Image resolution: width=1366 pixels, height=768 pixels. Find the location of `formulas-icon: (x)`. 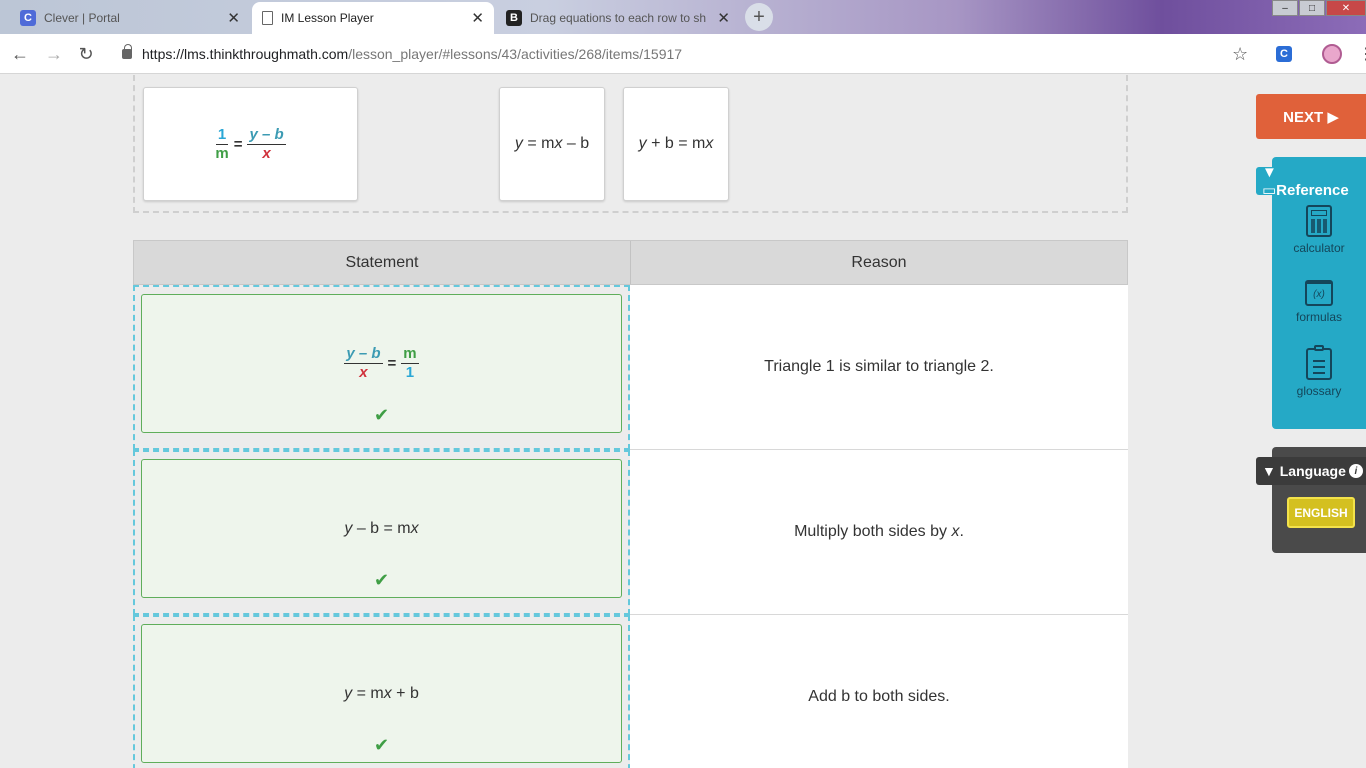

formulas-icon: (x) is located at coordinates (1319, 293).